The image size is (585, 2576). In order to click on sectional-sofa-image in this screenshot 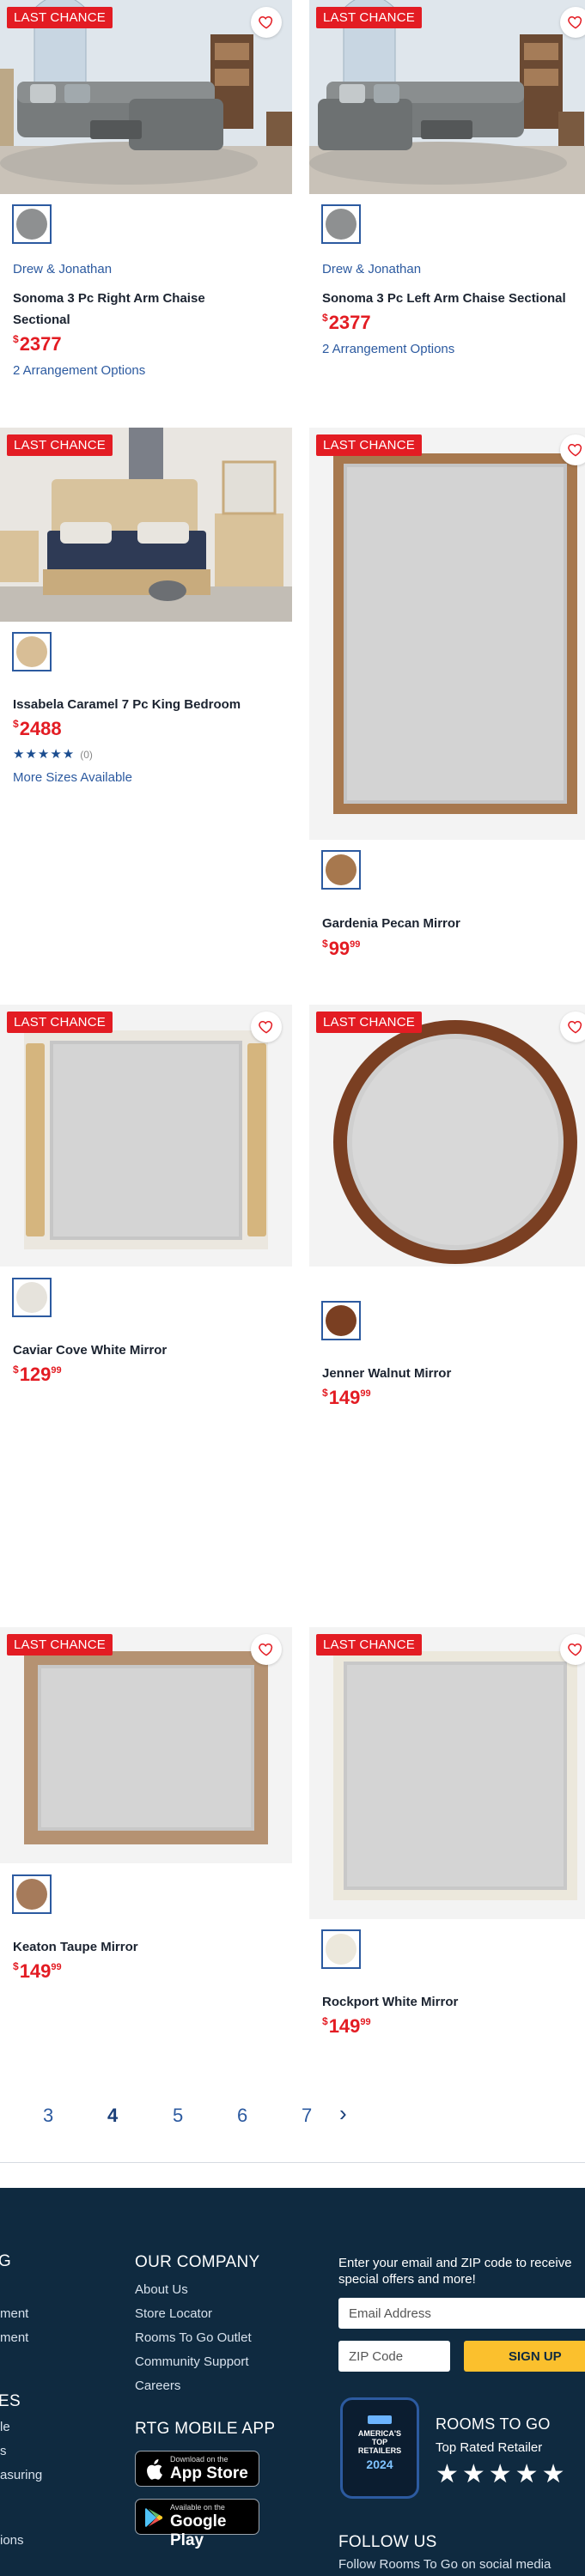, I will do `click(447, 97)`.